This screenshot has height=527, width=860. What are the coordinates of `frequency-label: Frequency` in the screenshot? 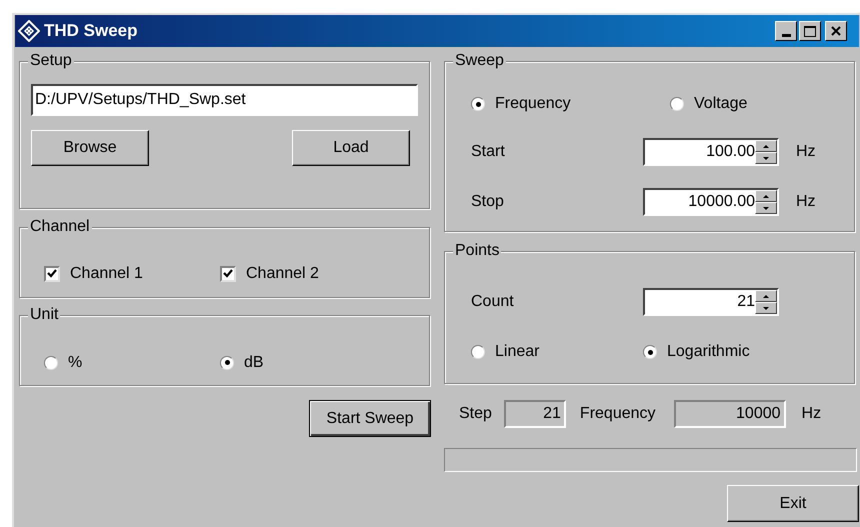 It's located at (618, 414).